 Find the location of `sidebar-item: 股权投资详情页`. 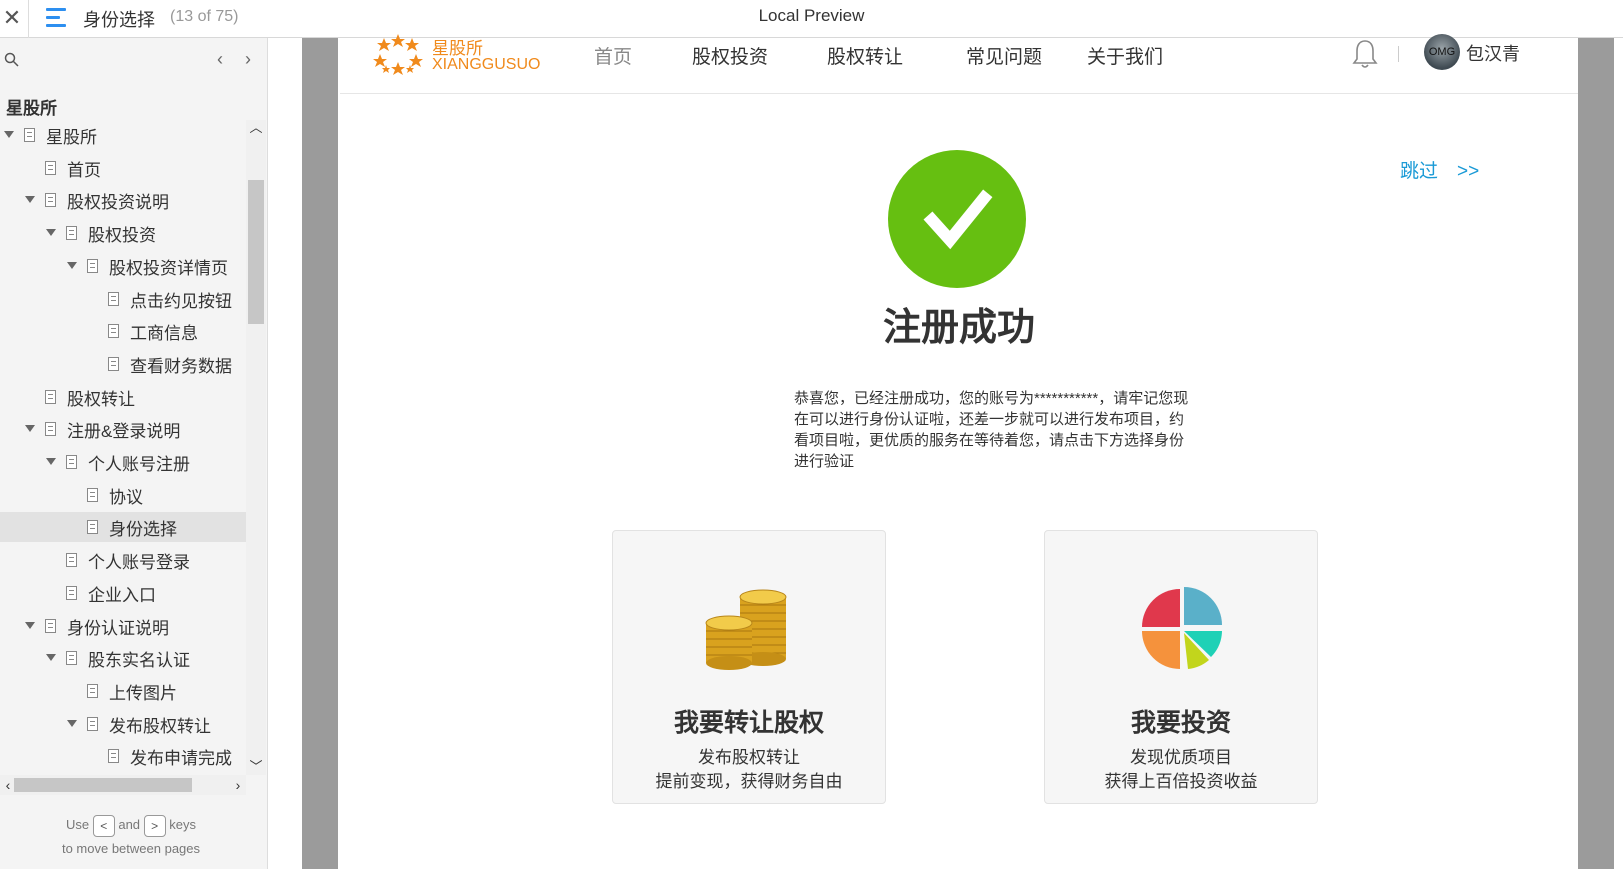

sidebar-item: 股权投资详情页 is located at coordinates (123, 266).